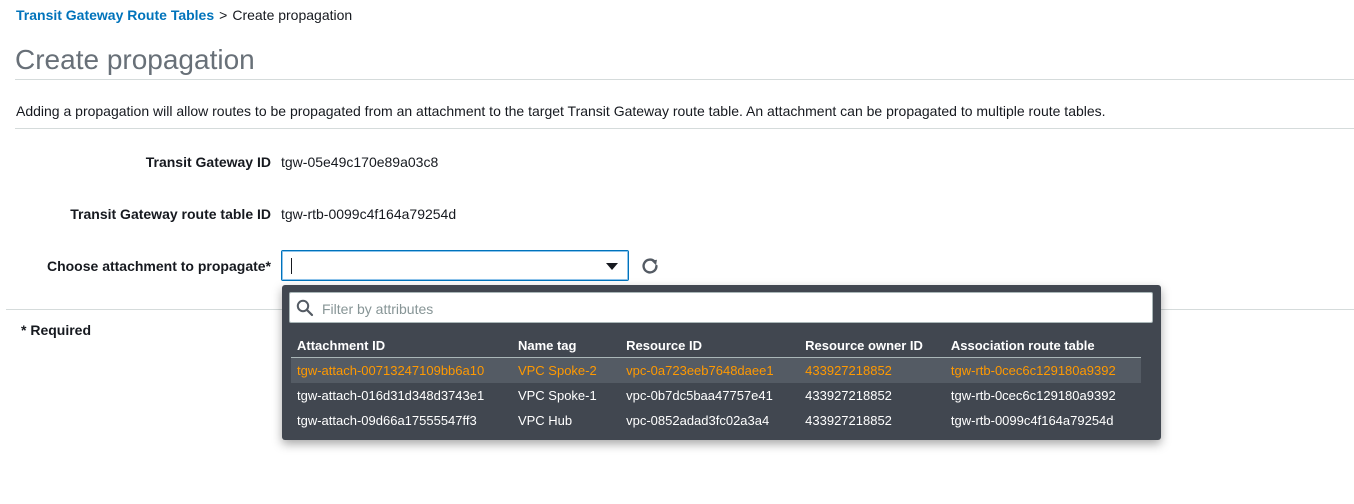  I want to click on page-title: Create propagation, so click(135, 59).